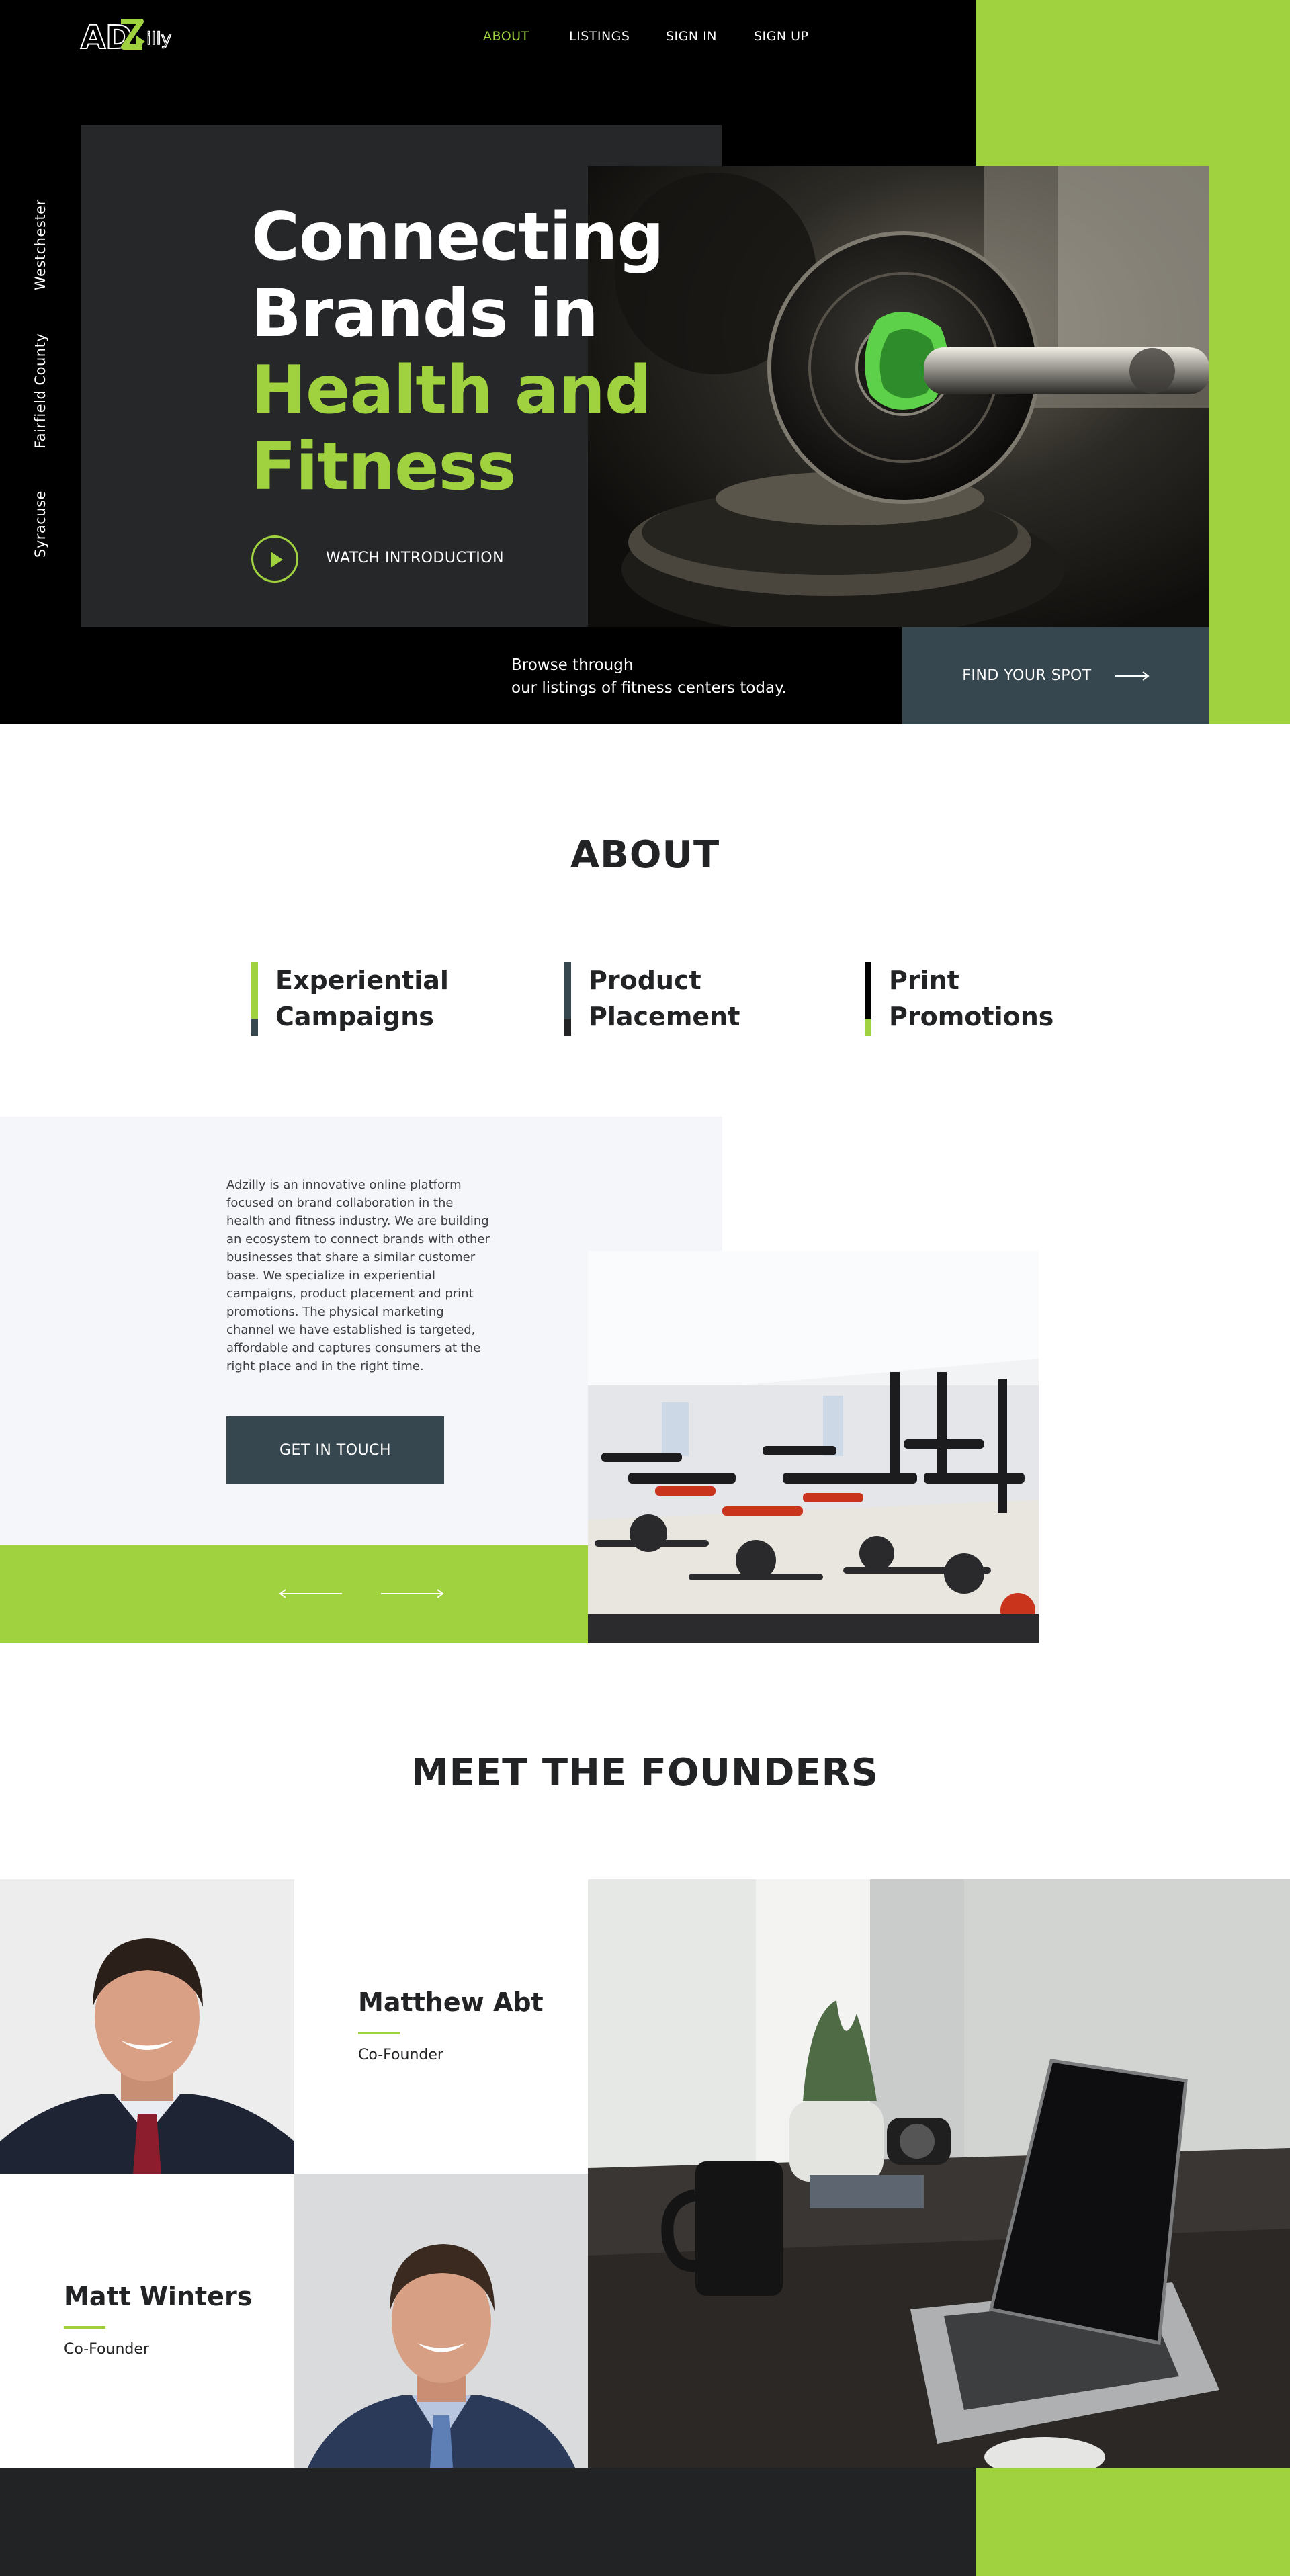 The height and width of the screenshot is (2576, 1290). I want to click on service-label-line-1: Experiential, so click(362, 980).